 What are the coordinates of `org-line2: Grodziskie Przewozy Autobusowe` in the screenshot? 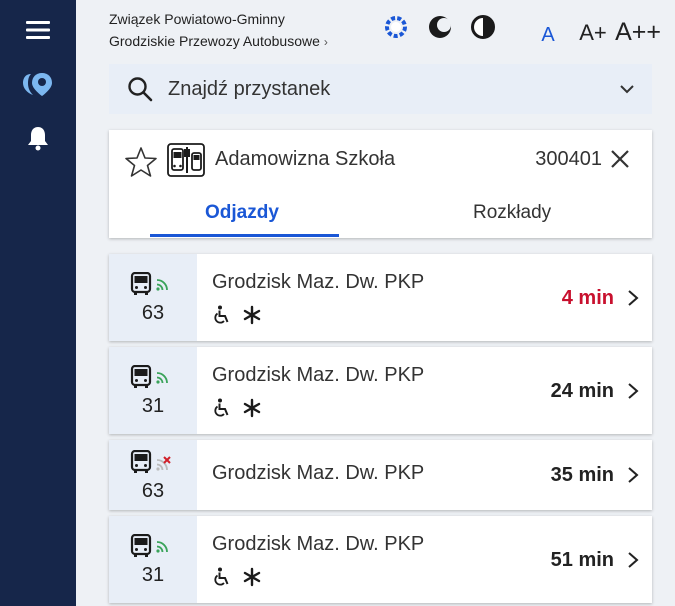 It's located at (214, 41).